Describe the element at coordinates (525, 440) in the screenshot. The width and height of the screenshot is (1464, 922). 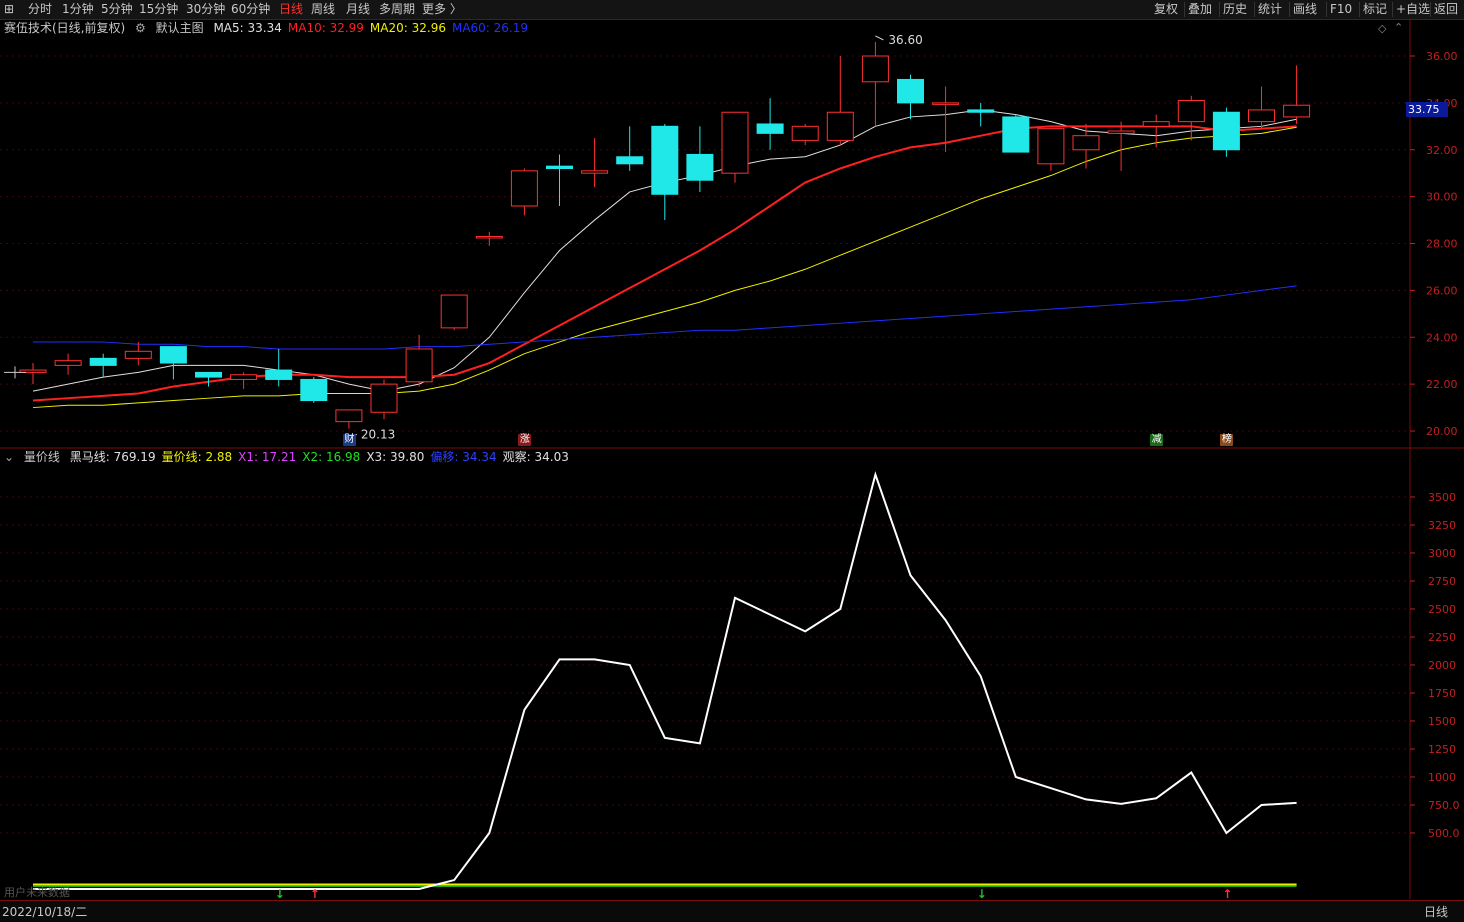
I see `event-marker-1: 涨` at that location.